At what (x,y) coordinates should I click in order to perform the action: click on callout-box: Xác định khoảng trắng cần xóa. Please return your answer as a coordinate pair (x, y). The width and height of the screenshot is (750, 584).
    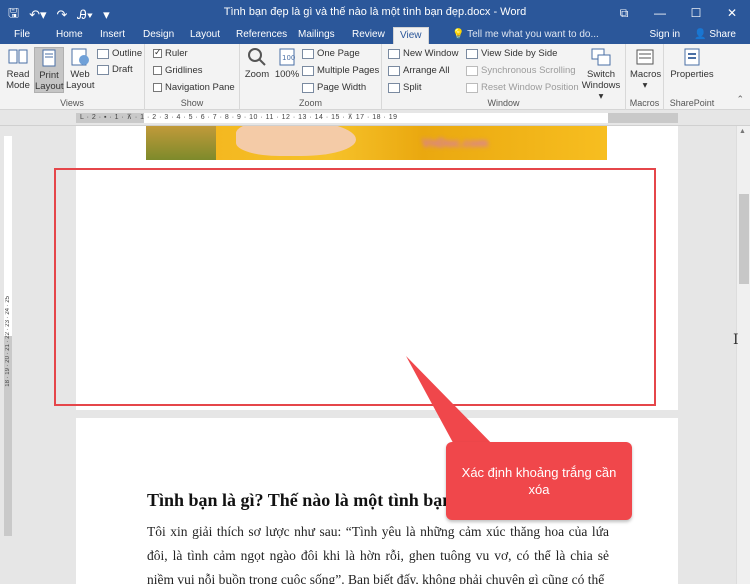
    Looking at the image, I should click on (539, 481).